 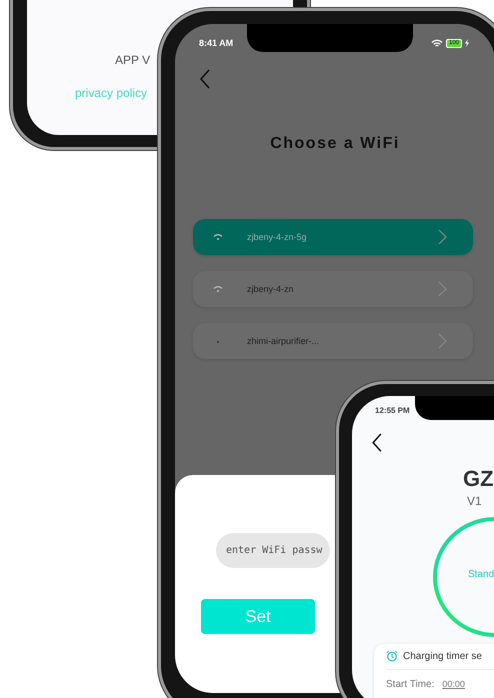 I want to click on page-title: Choose a WiFi, so click(x=335, y=144).